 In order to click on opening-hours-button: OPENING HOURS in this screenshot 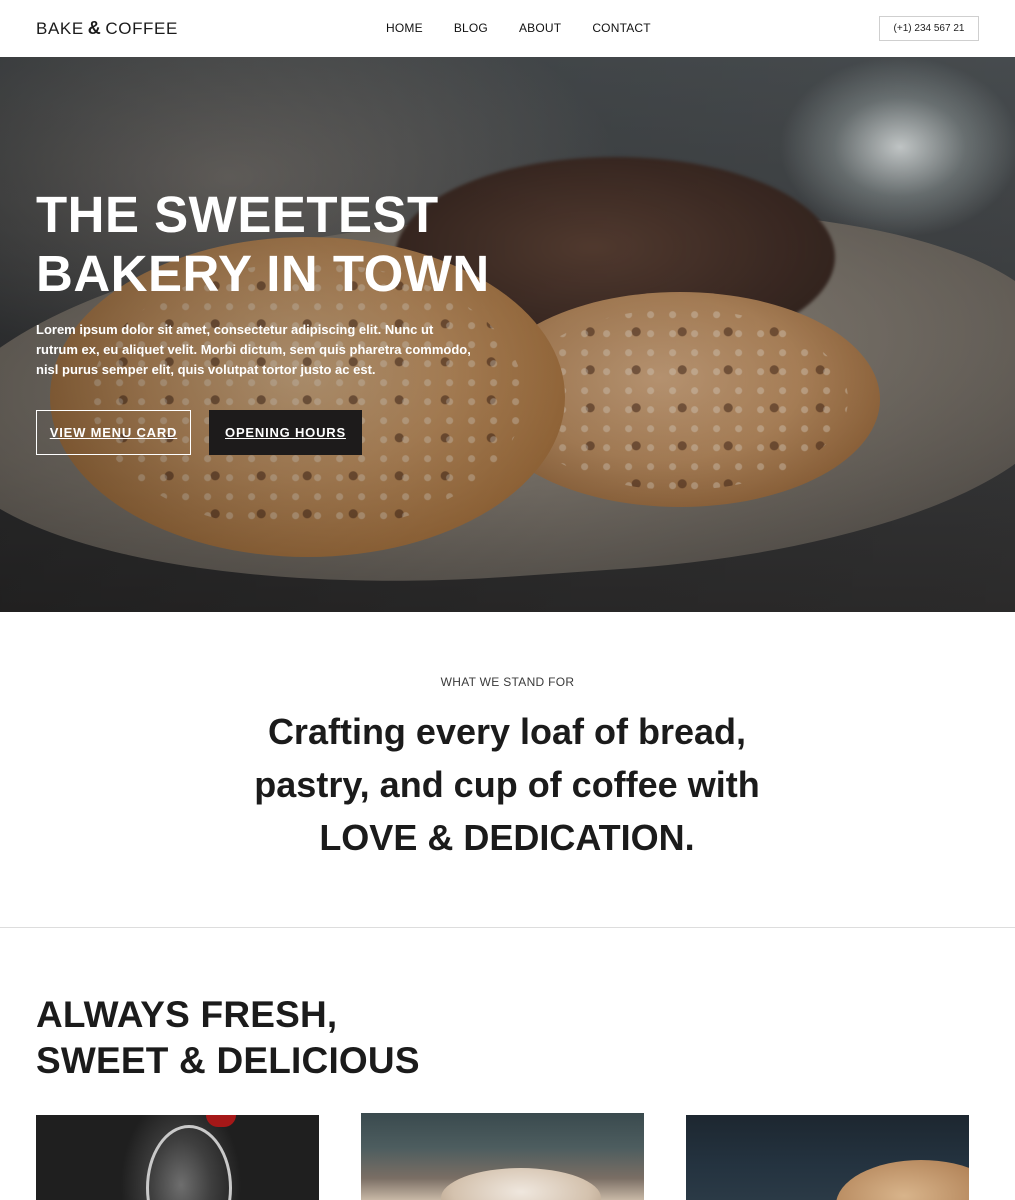, I will do `click(285, 432)`.